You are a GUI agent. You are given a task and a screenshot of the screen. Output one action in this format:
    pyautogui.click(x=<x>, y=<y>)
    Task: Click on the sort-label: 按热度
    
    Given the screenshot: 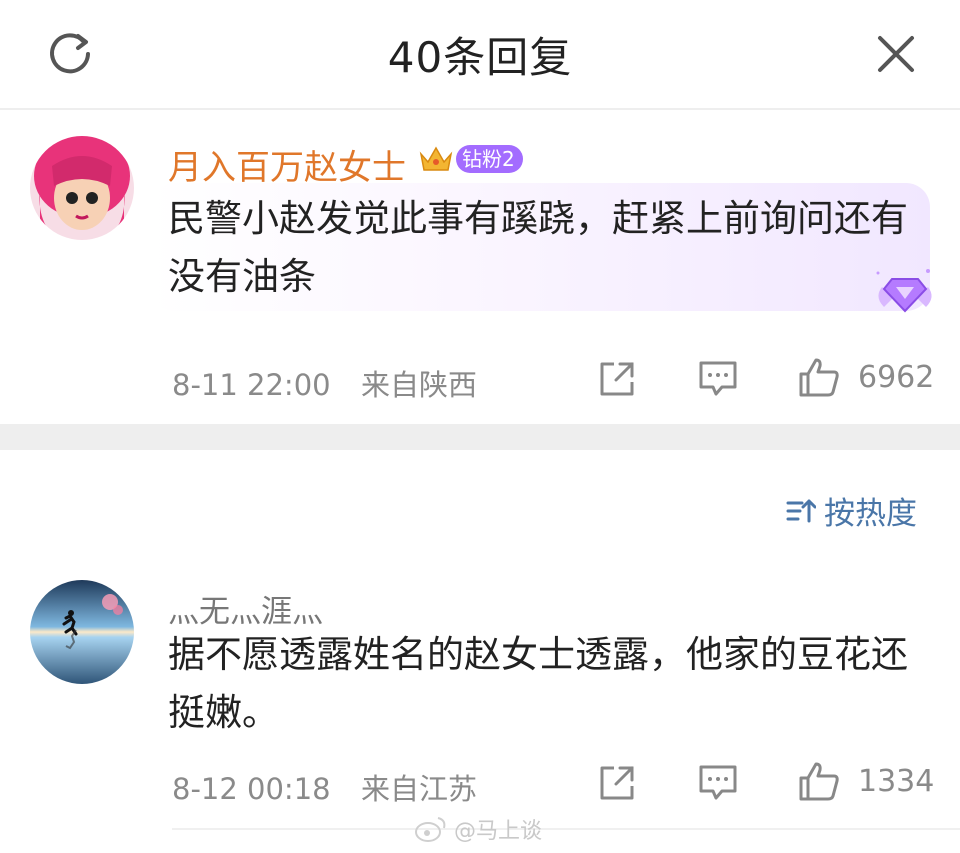 What is the action you would take?
    pyautogui.click(x=870, y=514)
    